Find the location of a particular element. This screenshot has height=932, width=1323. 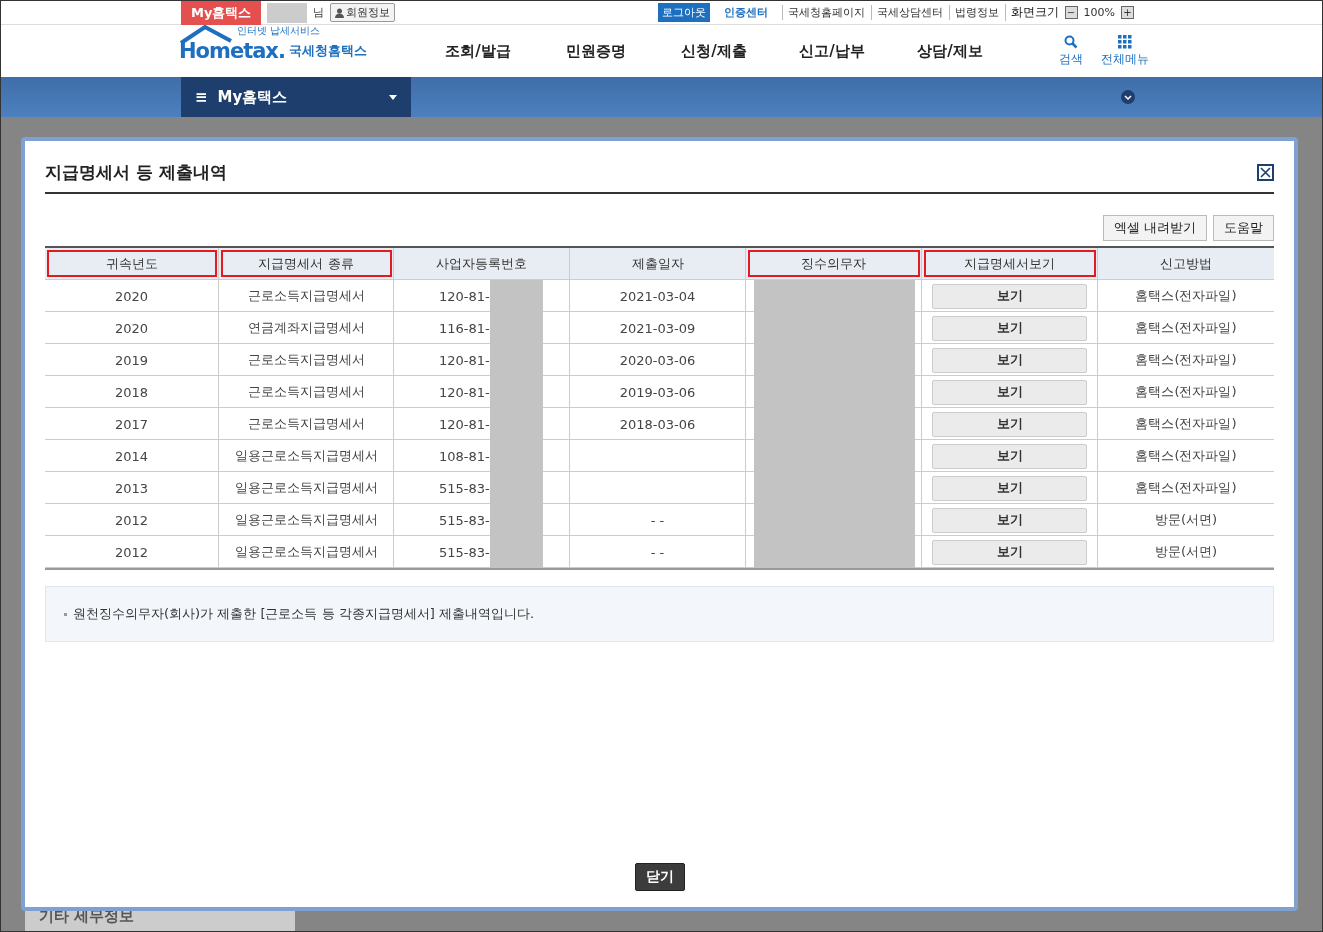

logo-subtitle: 국세청홈택스 is located at coordinates (327, 51).